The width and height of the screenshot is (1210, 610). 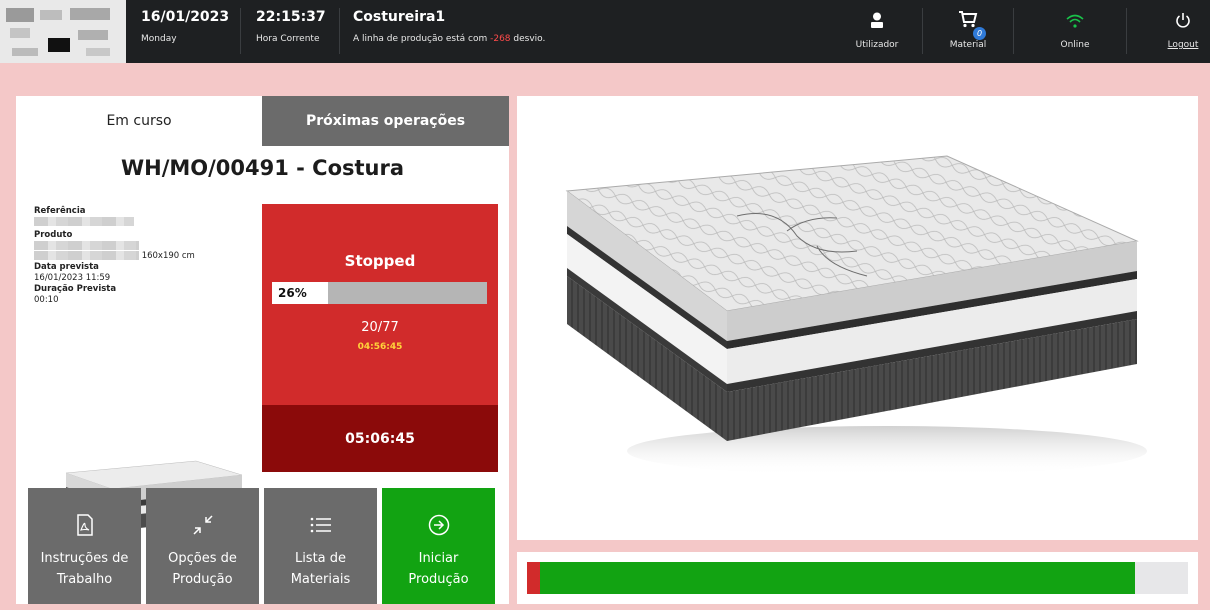 I want to click on material-count-badge: 0, so click(x=979, y=33).